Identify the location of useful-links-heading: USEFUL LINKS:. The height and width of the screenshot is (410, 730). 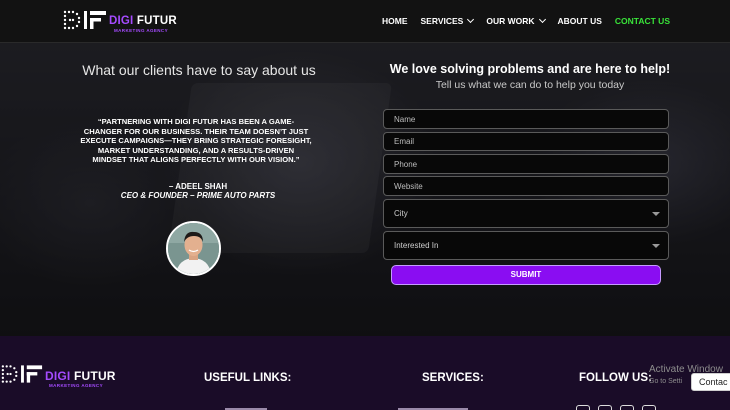
(248, 378).